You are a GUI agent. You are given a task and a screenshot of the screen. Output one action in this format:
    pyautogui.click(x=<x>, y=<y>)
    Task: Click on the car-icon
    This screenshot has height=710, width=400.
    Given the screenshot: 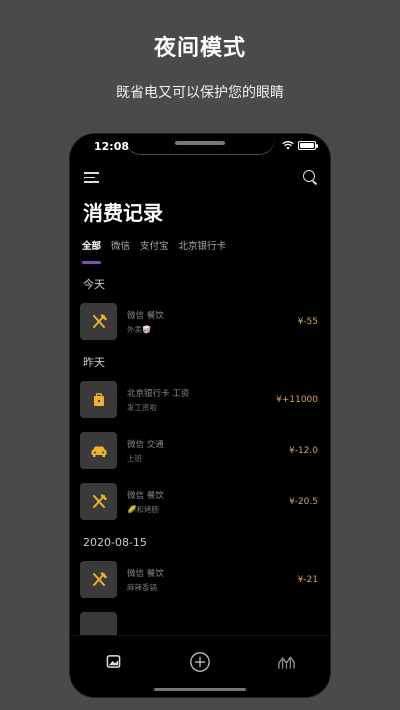 What is the action you would take?
    pyautogui.click(x=98, y=451)
    